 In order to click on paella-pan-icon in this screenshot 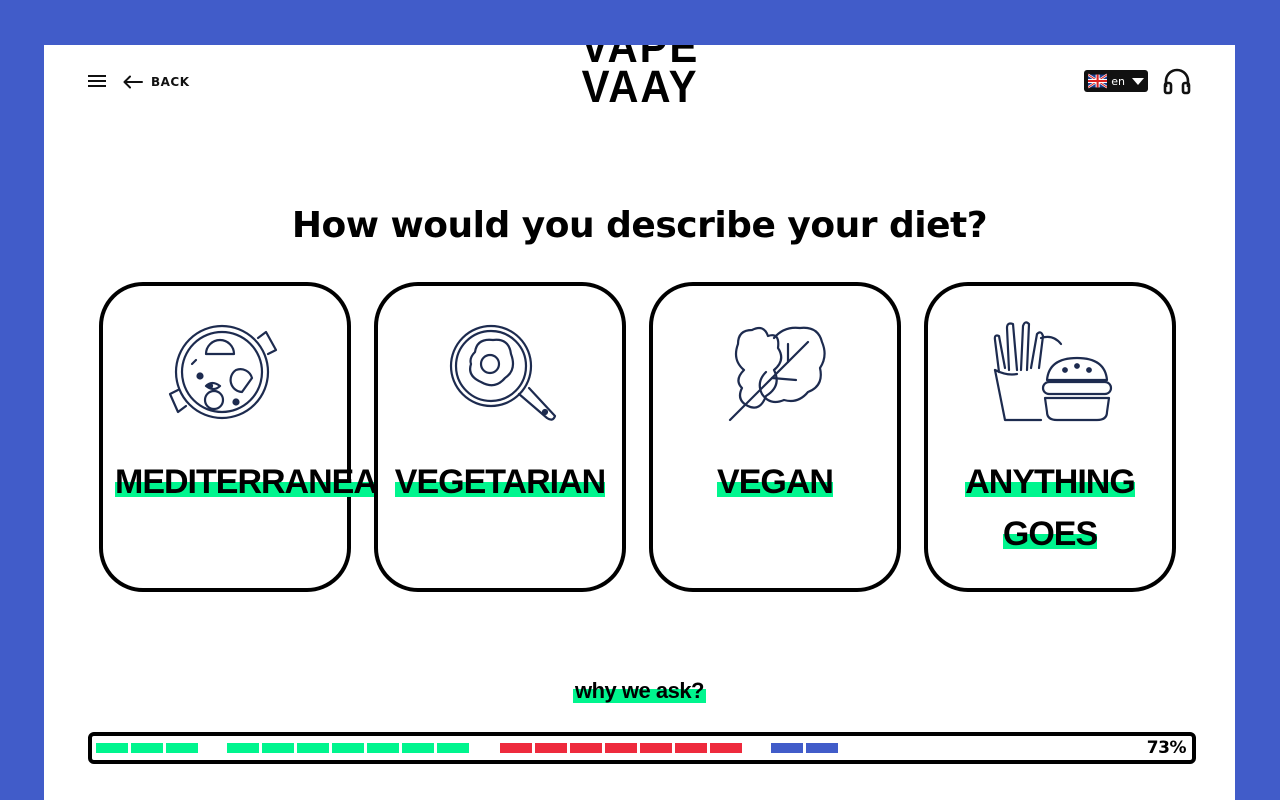, I will do `click(223, 372)`.